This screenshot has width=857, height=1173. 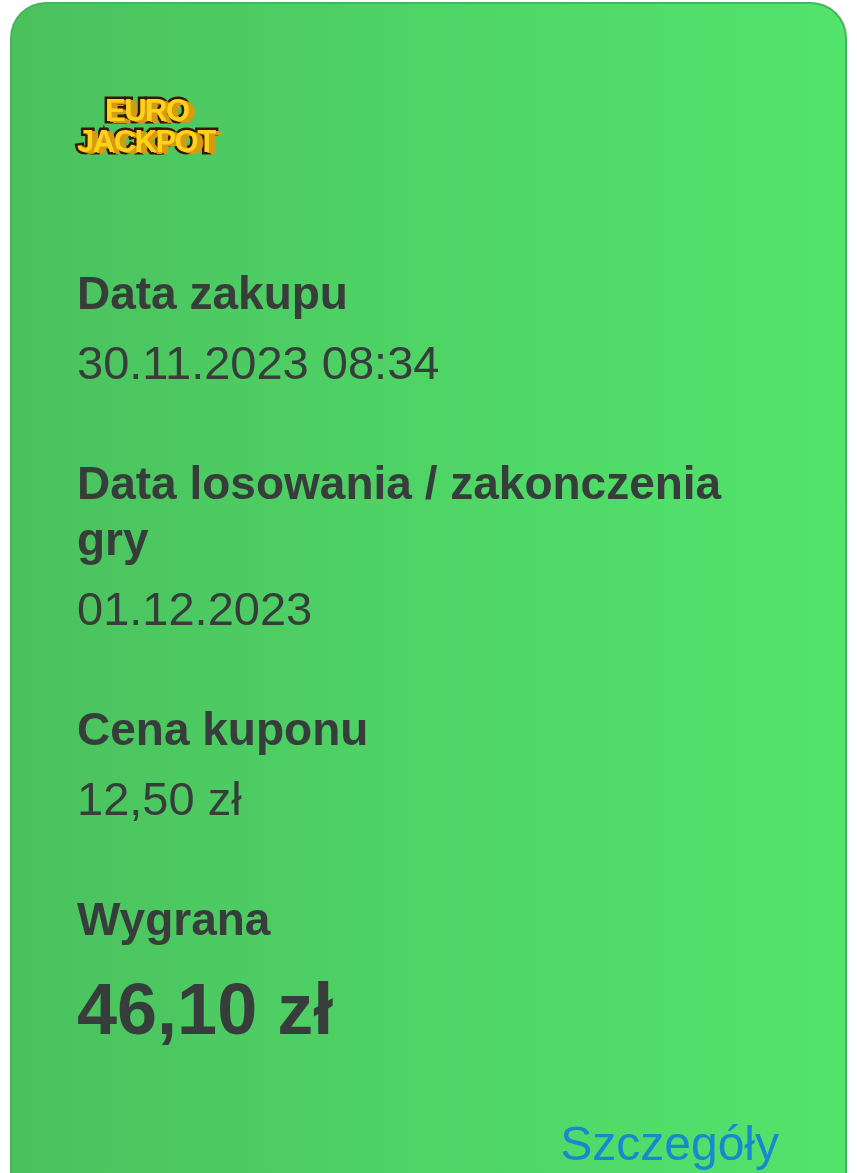 What do you see at coordinates (213, 293) in the screenshot?
I see `field-label: Data zakupu` at bounding box center [213, 293].